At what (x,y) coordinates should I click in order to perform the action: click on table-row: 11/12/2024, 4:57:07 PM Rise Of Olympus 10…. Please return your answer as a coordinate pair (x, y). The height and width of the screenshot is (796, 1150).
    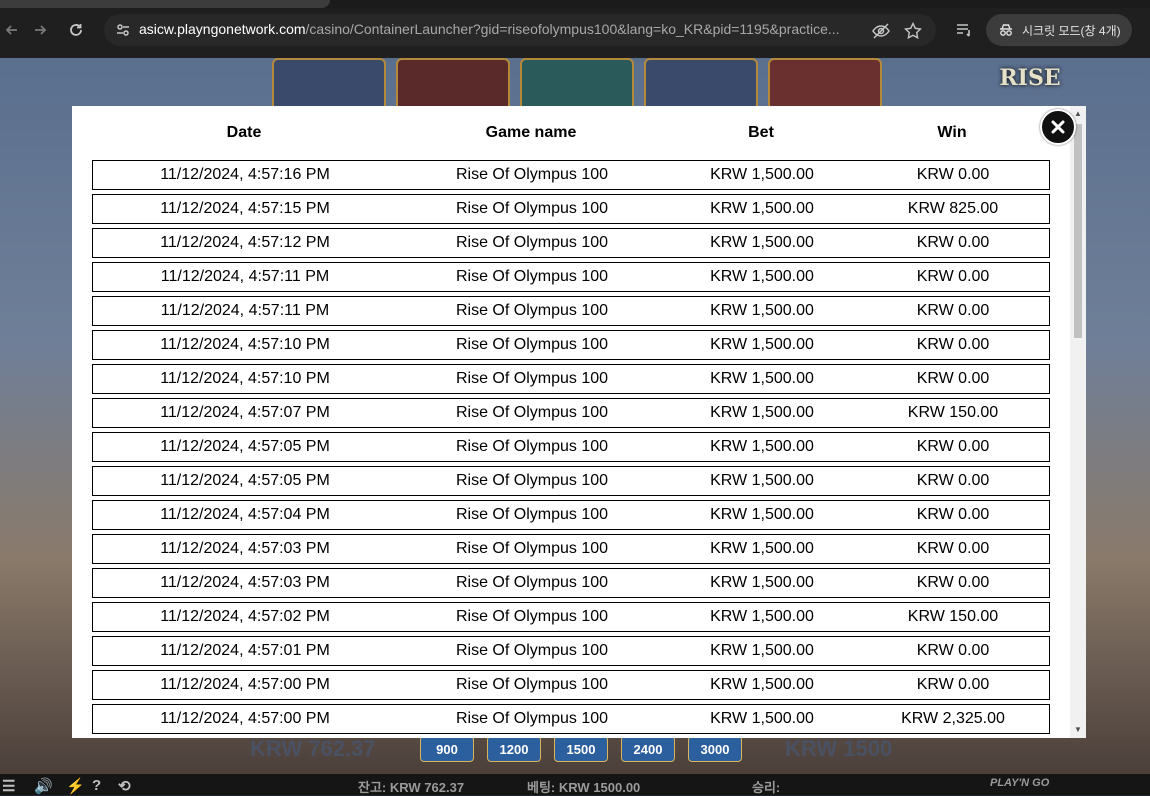
    Looking at the image, I should click on (571, 413).